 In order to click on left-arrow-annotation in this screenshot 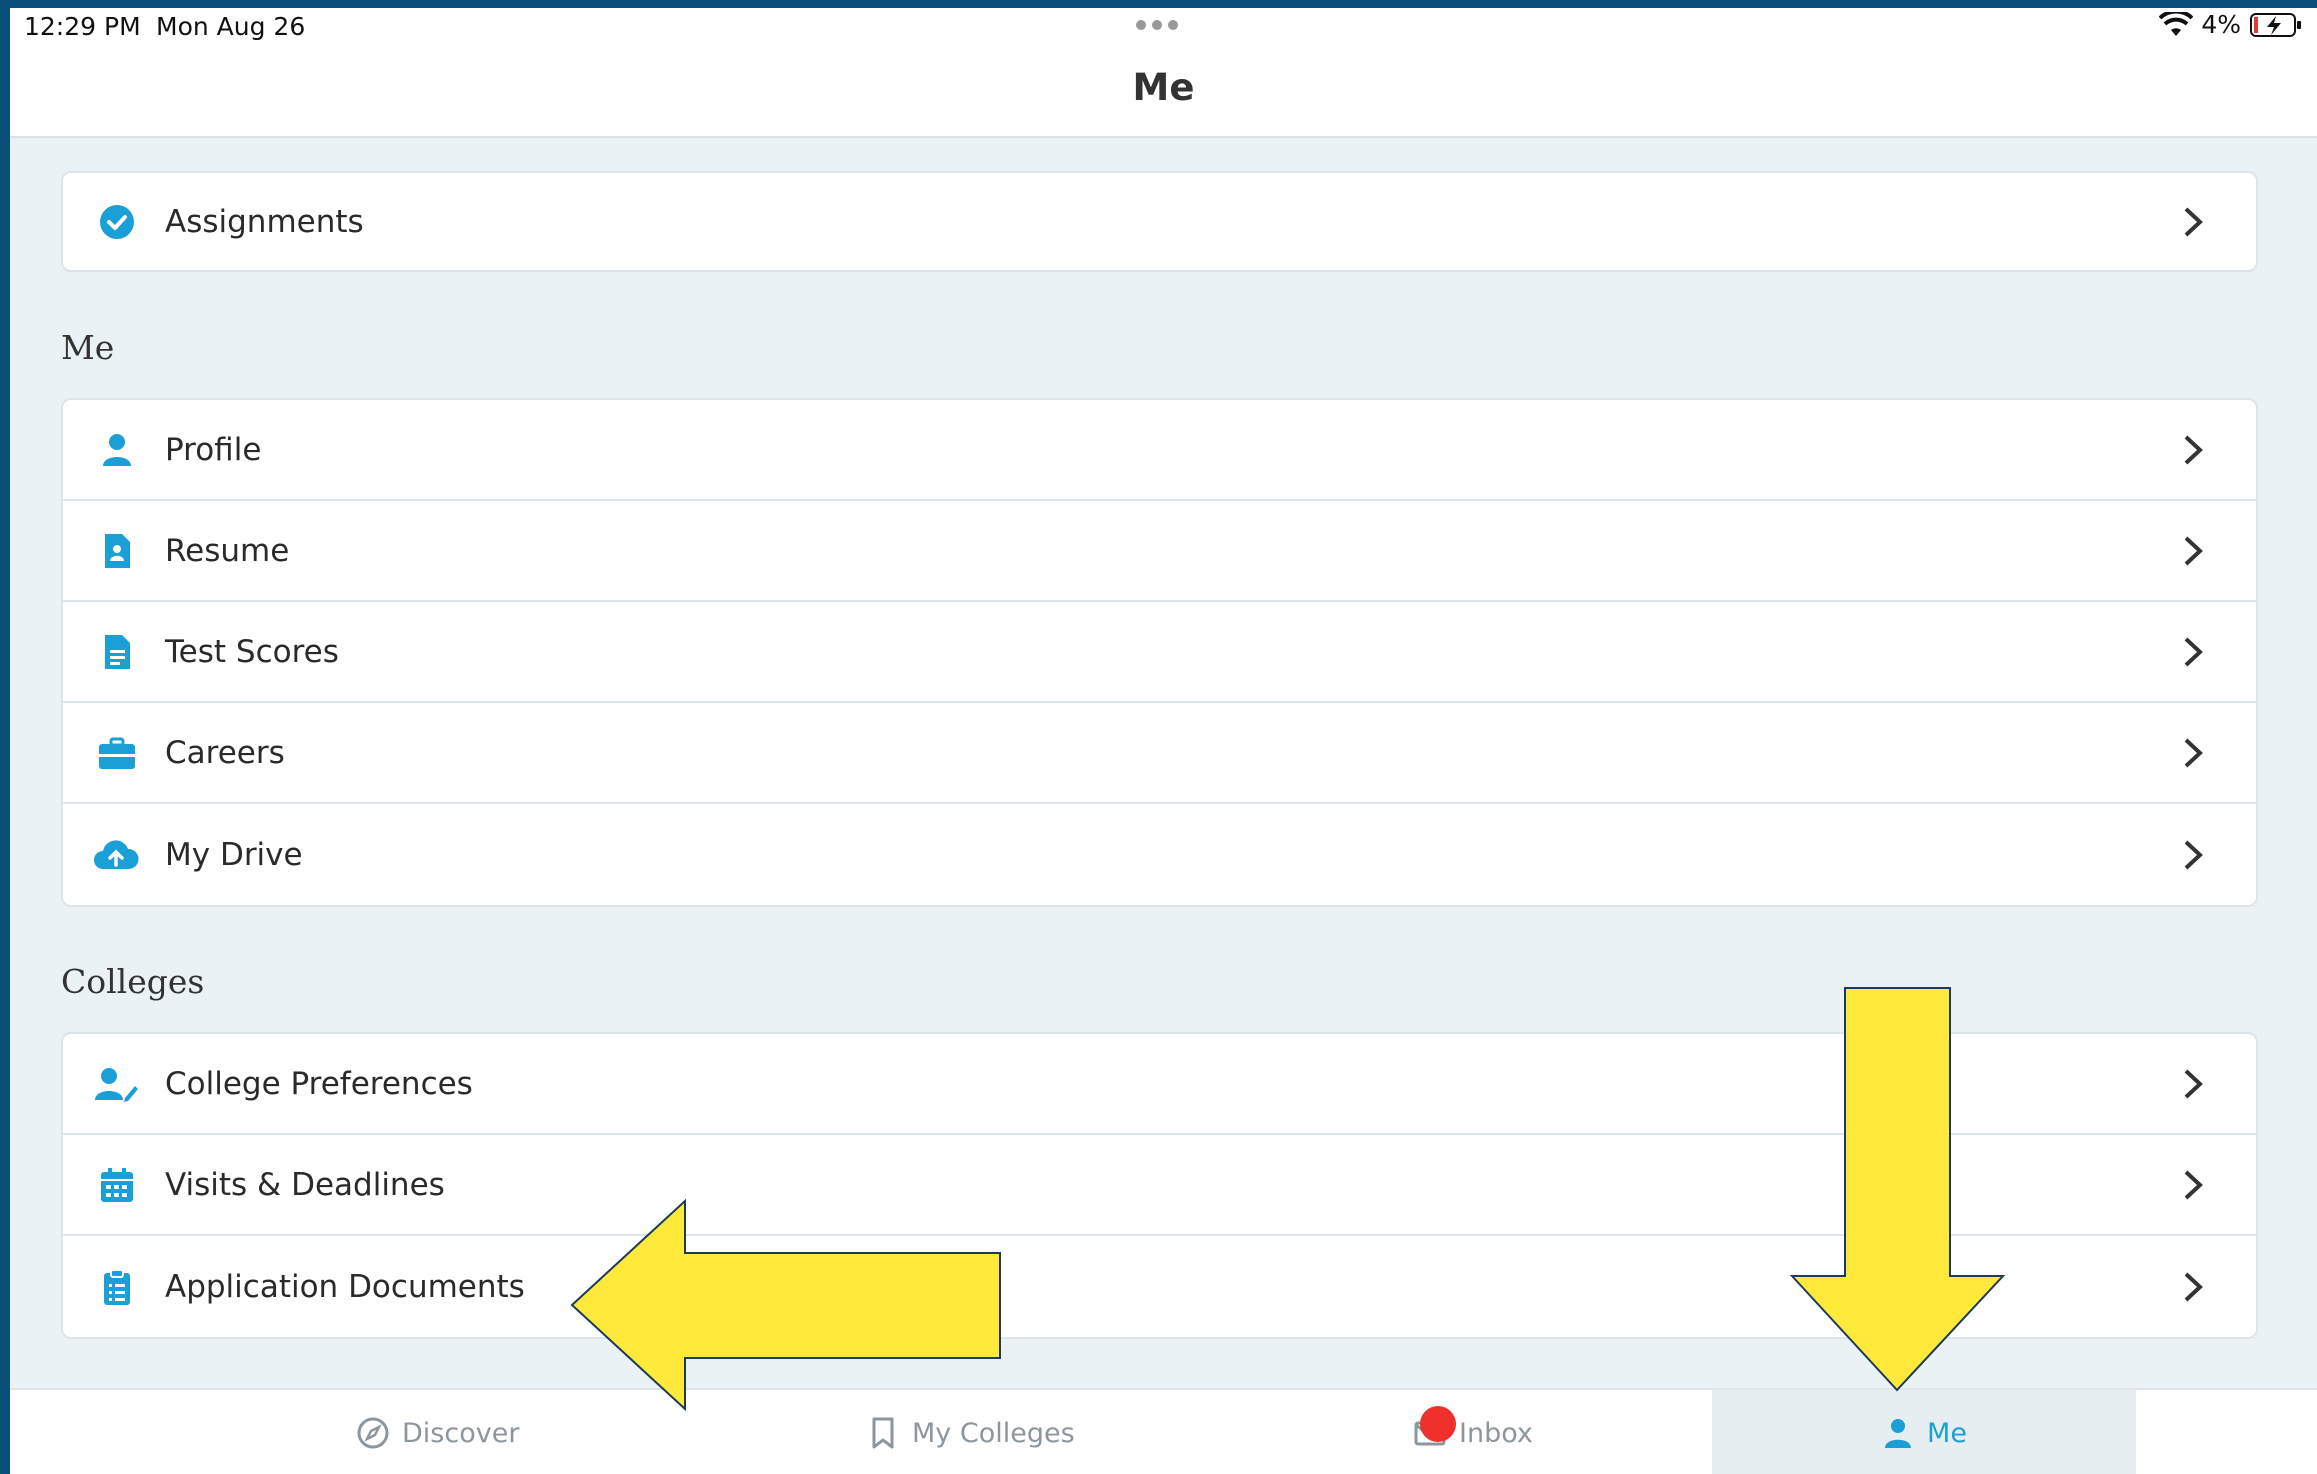, I will do `click(785, 1305)`.